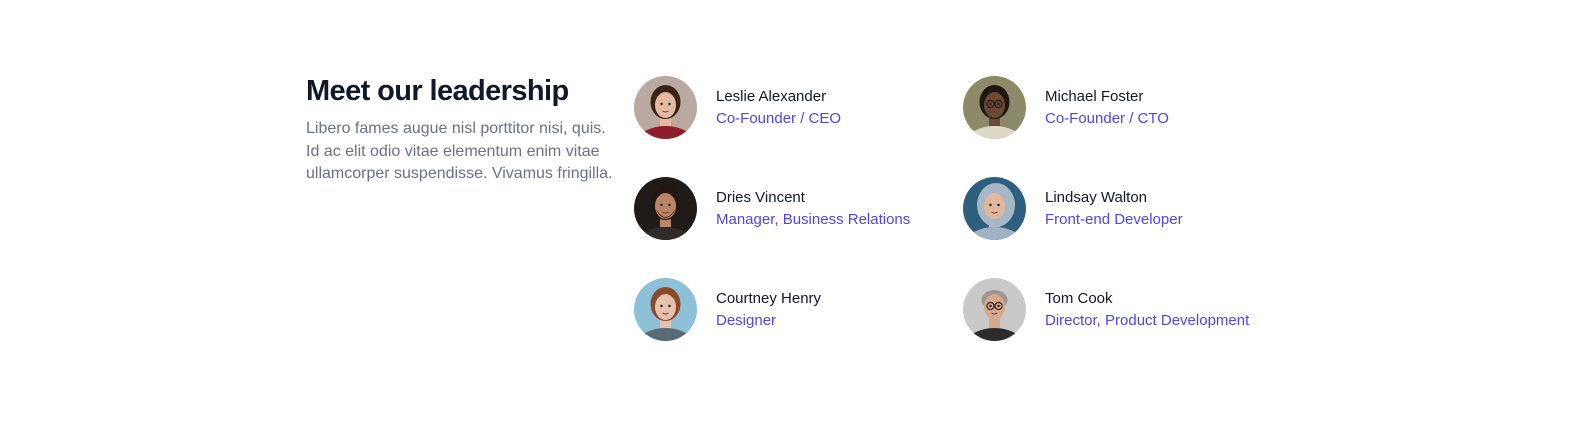 This screenshot has width=1589, height=422. I want to click on portrait-man-beard-icon, so click(665, 208).